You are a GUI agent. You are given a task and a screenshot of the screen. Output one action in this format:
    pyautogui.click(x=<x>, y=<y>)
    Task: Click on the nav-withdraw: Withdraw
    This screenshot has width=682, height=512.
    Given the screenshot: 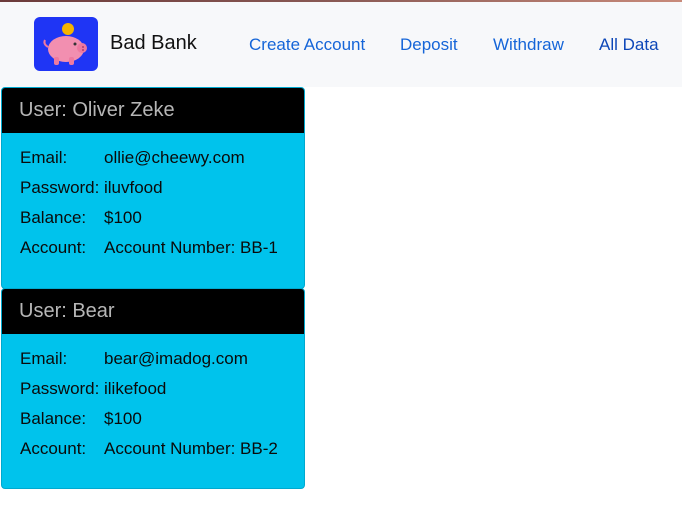 What is the action you would take?
    pyautogui.click(x=528, y=45)
    